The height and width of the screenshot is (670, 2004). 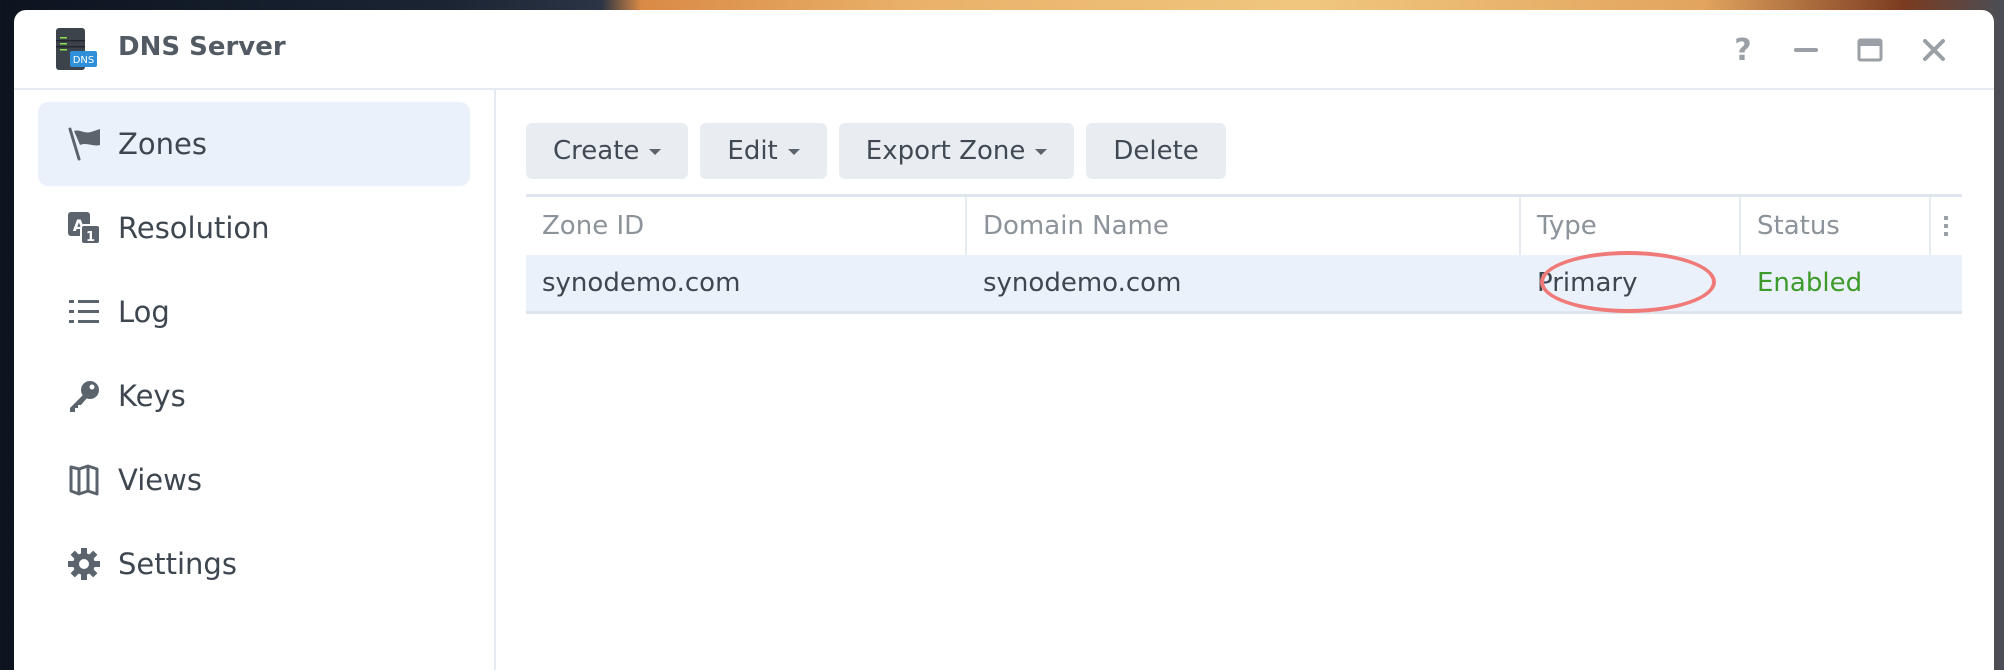 What do you see at coordinates (202, 47) in the screenshot?
I see `app-title: DNS Server` at bounding box center [202, 47].